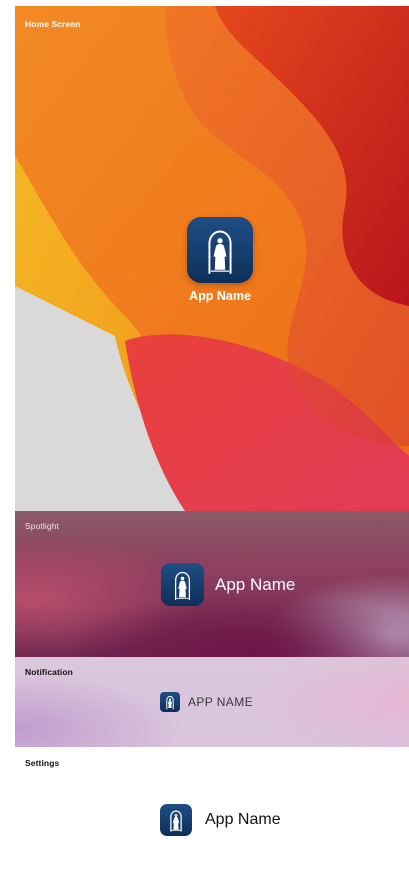 This screenshot has height=889, width=409. What do you see at coordinates (220, 702) in the screenshot?
I see `app-name-label: APP NAME` at bounding box center [220, 702].